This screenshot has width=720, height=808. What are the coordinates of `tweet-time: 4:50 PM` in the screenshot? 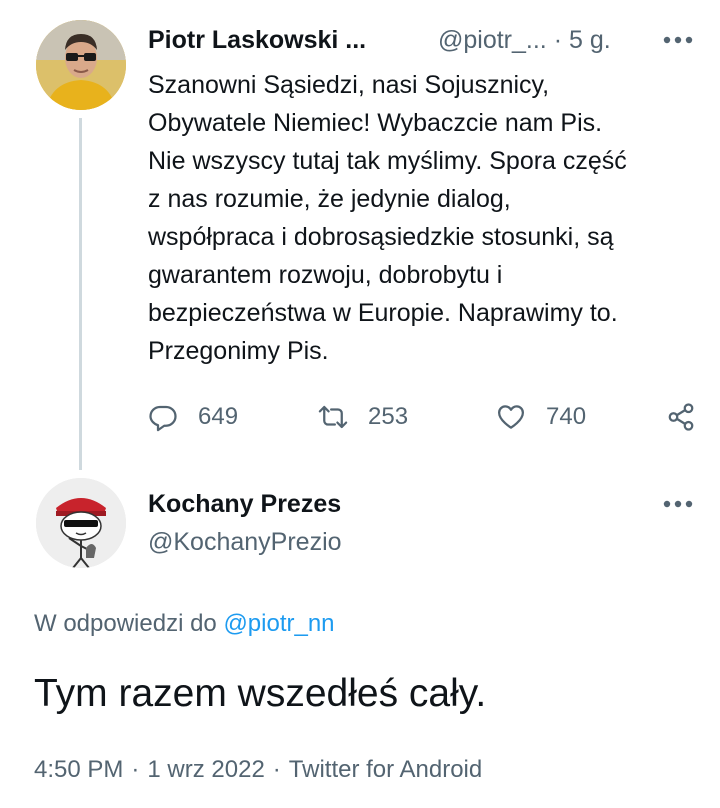 It's located at (78, 769).